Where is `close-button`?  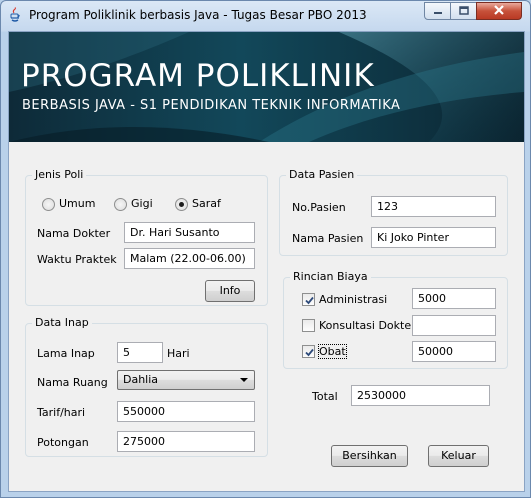 close-button is located at coordinates (499, 11).